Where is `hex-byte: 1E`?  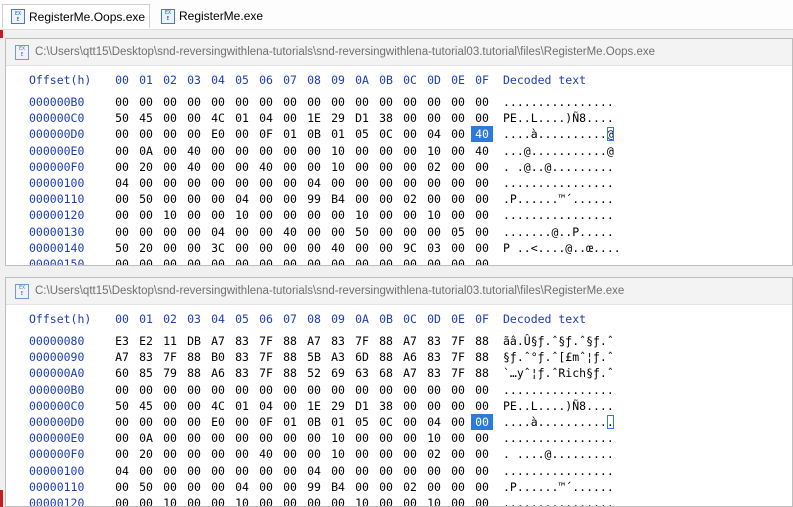 hex-byte: 1E is located at coordinates (314, 406).